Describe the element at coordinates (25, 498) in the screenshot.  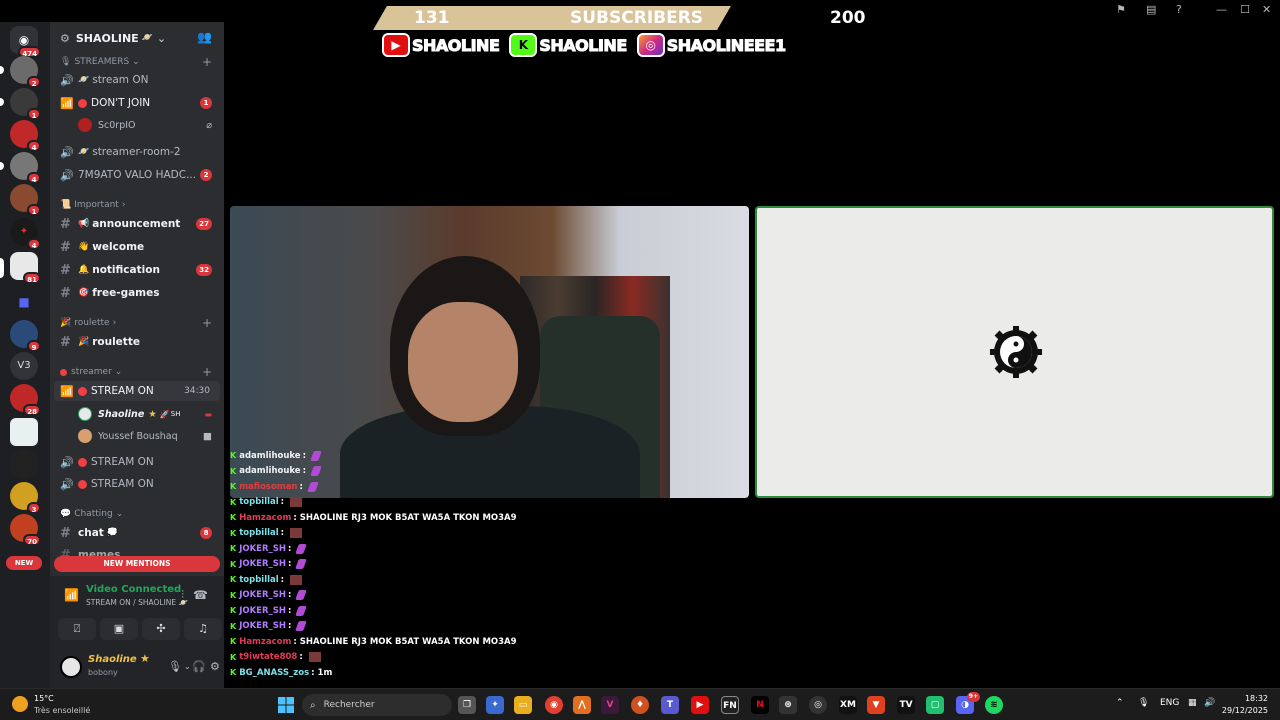
I see `server-icon-11: 3` at that location.